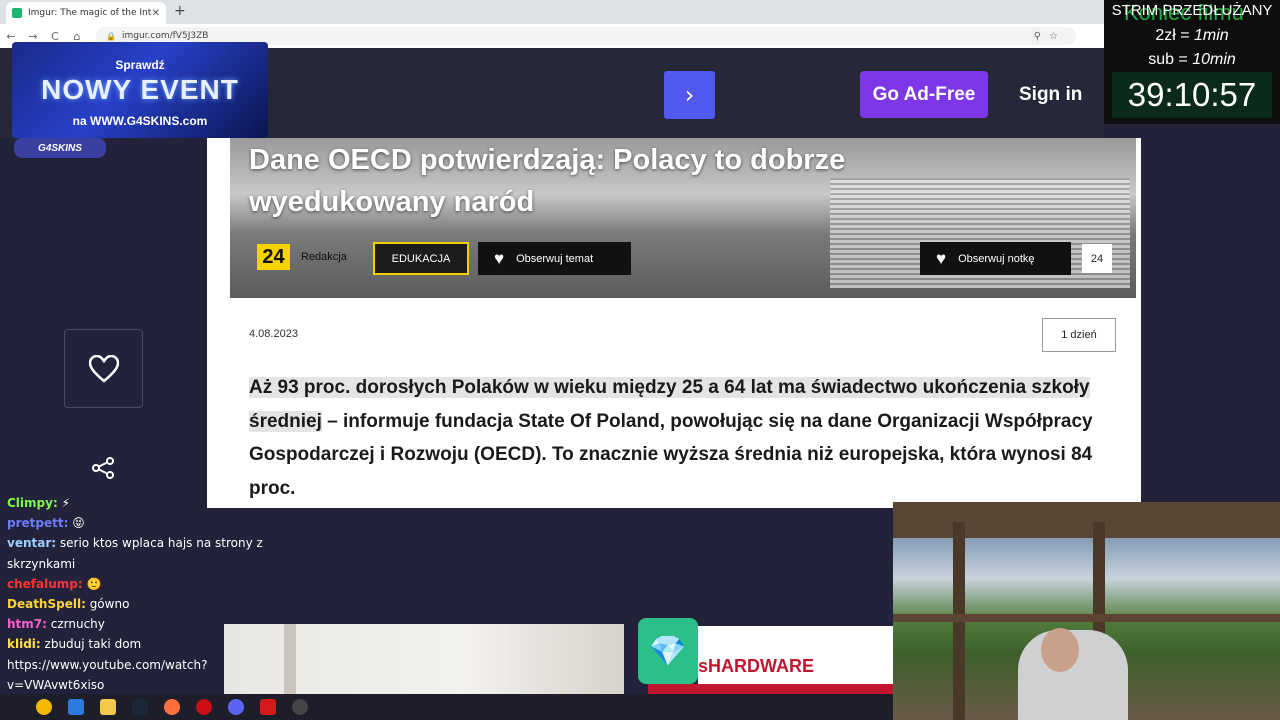 The width and height of the screenshot is (1280, 720). What do you see at coordinates (140, 707) in the screenshot?
I see `steam-icon` at bounding box center [140, 707].